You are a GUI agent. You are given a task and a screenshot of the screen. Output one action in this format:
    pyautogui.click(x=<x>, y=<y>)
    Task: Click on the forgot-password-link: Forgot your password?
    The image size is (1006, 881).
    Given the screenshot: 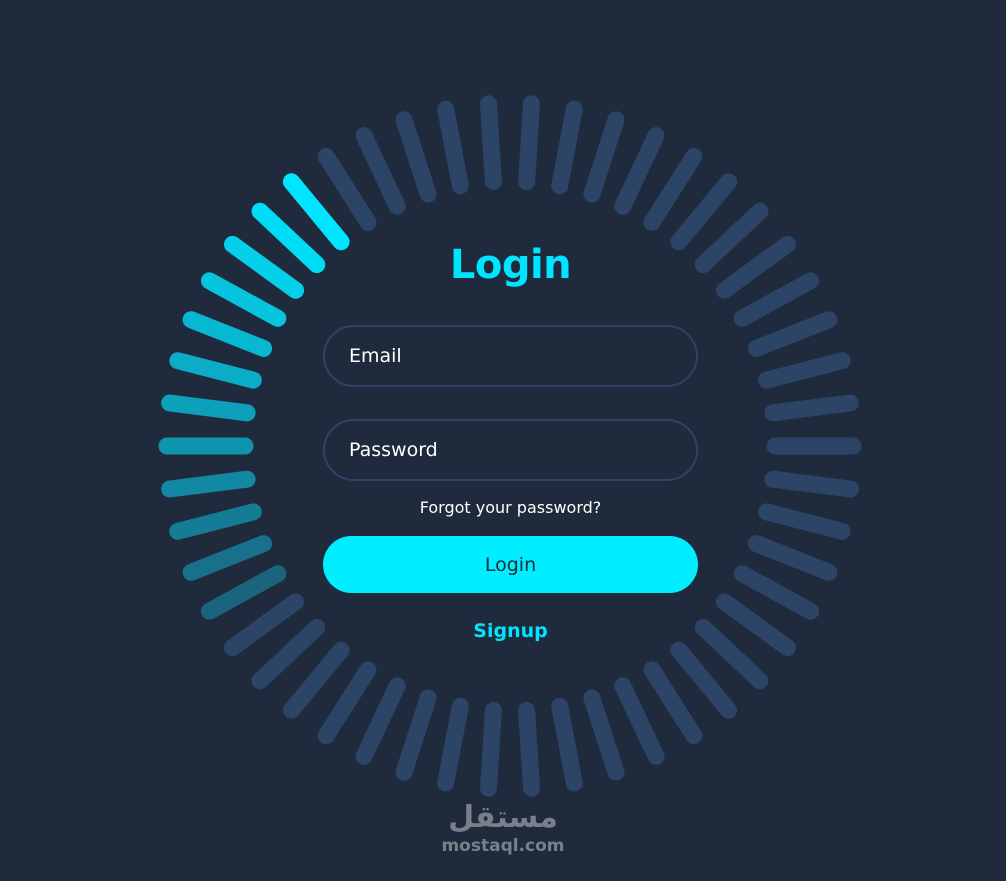 What is the action you would take?
    pyautogui.click(x=510, y=507)
    